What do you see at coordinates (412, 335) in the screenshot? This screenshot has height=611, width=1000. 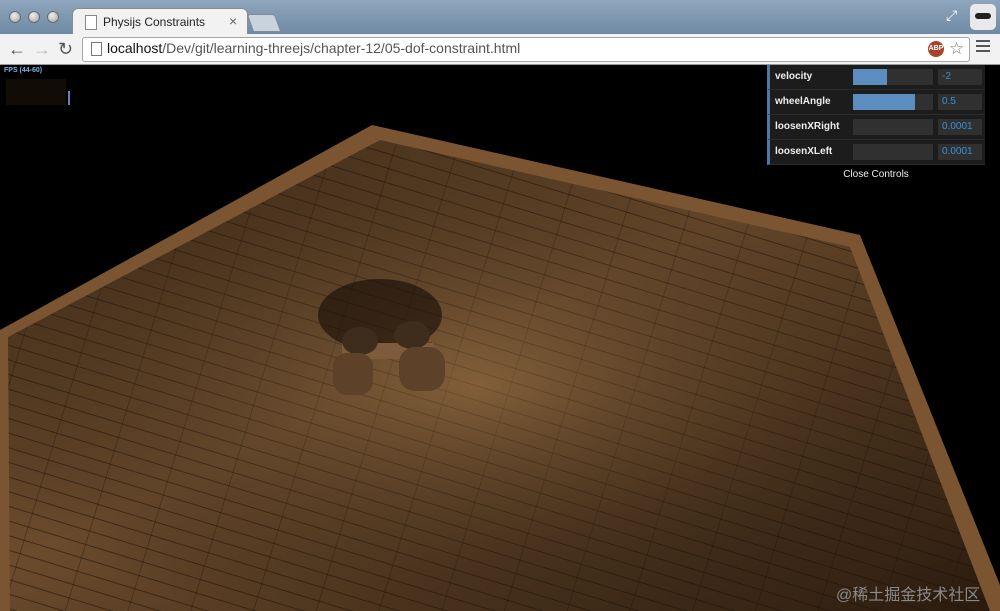 I see `wheel-front-left` at bounding box center [412, 335].